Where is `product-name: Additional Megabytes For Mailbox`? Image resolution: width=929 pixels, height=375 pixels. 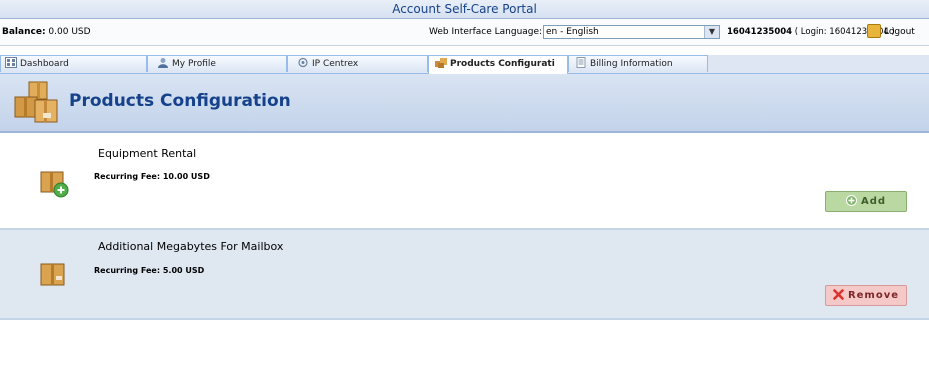
product-name: Additional Megabytes For Mailbox is located at coordinates (191, 246).